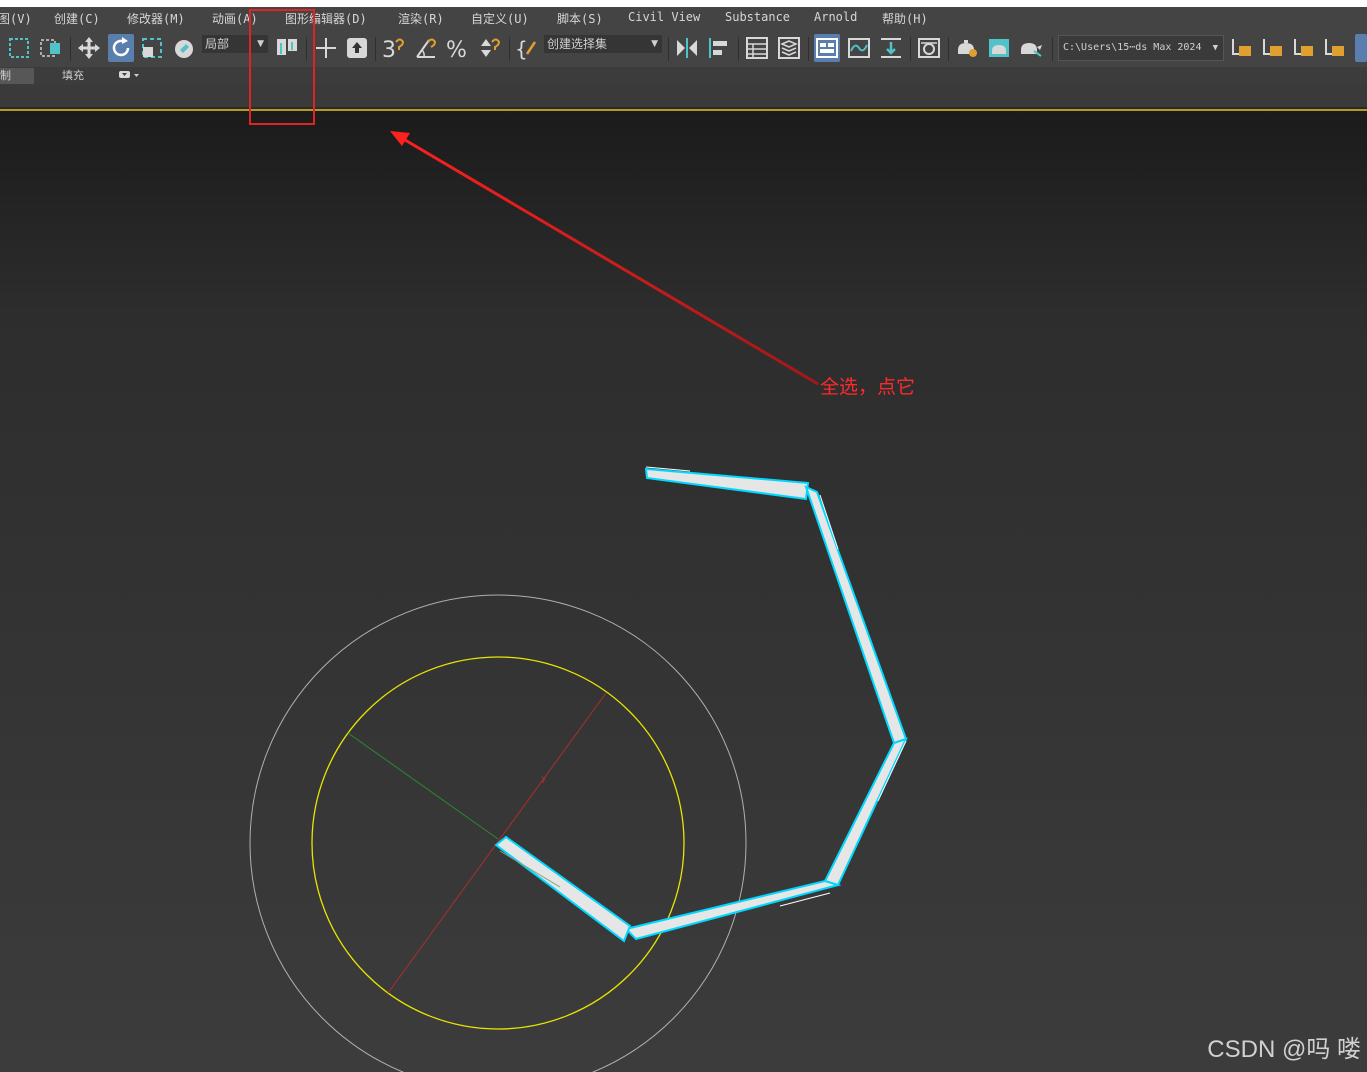 This screenshot has width=1367, height=1072. What do you see at coordinates (16, 18) in the screenshot?
I see `menu-view: 图(V)` at bounding box center [16, 18].